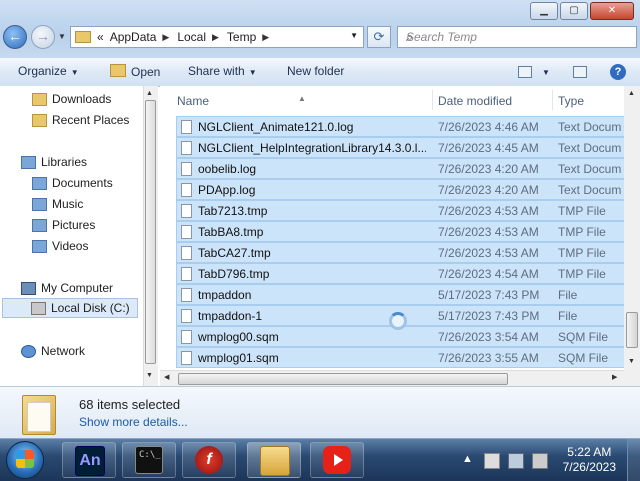  I want to click on command-bar: Organize ▼ Open Share with ▼ New folder ▼, so click(320, 72).